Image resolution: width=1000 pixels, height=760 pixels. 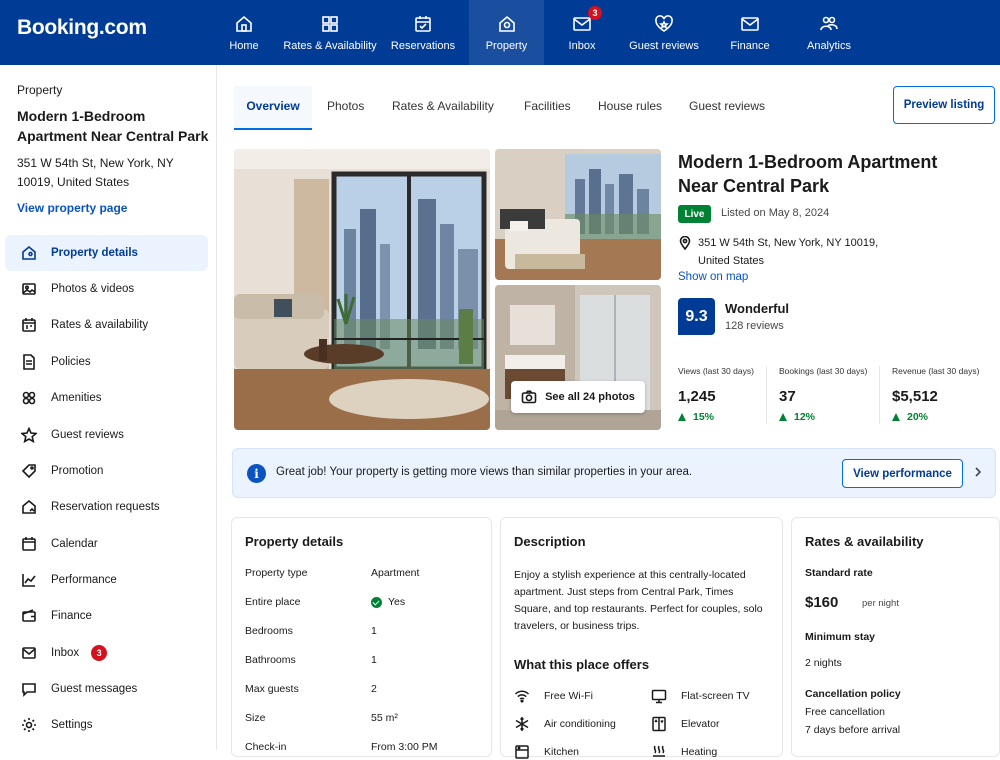 What do you see at coordinates (694, 214) in the screenshot?
I see `status-badge: Live` at bounding box center [694, 214].